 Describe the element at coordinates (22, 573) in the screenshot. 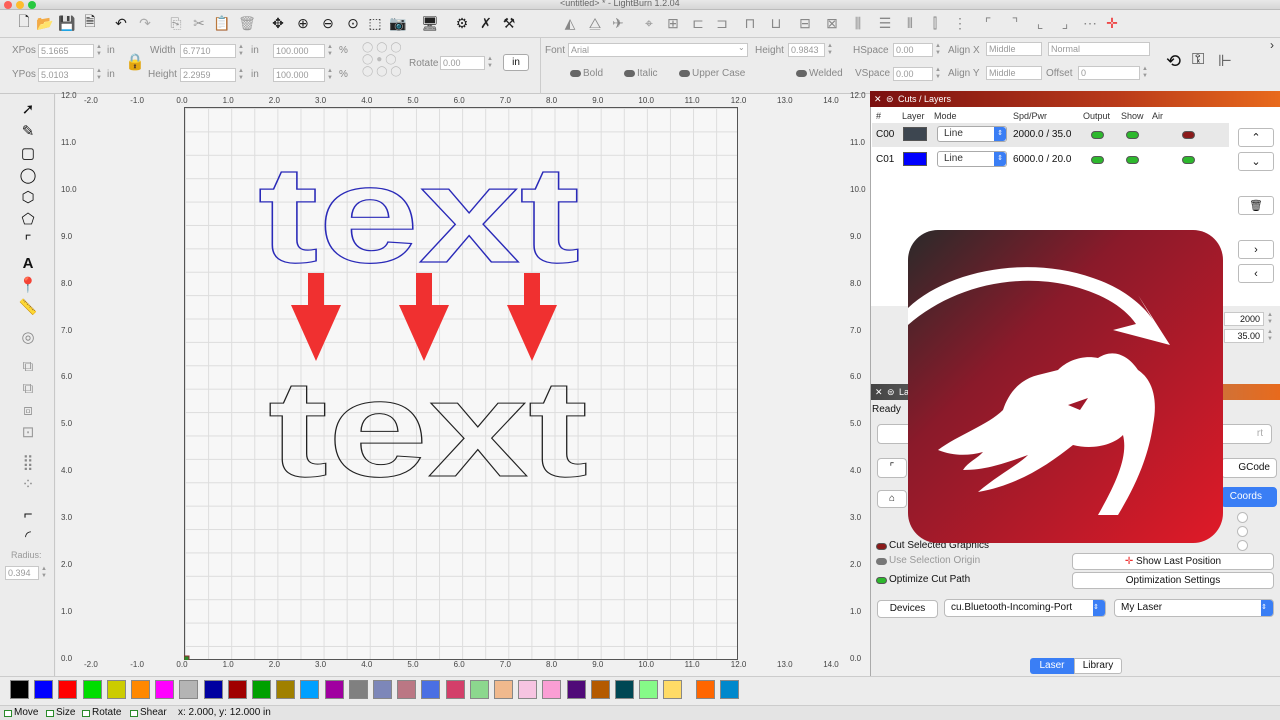

I see `radius-field: 0.394` at that location.